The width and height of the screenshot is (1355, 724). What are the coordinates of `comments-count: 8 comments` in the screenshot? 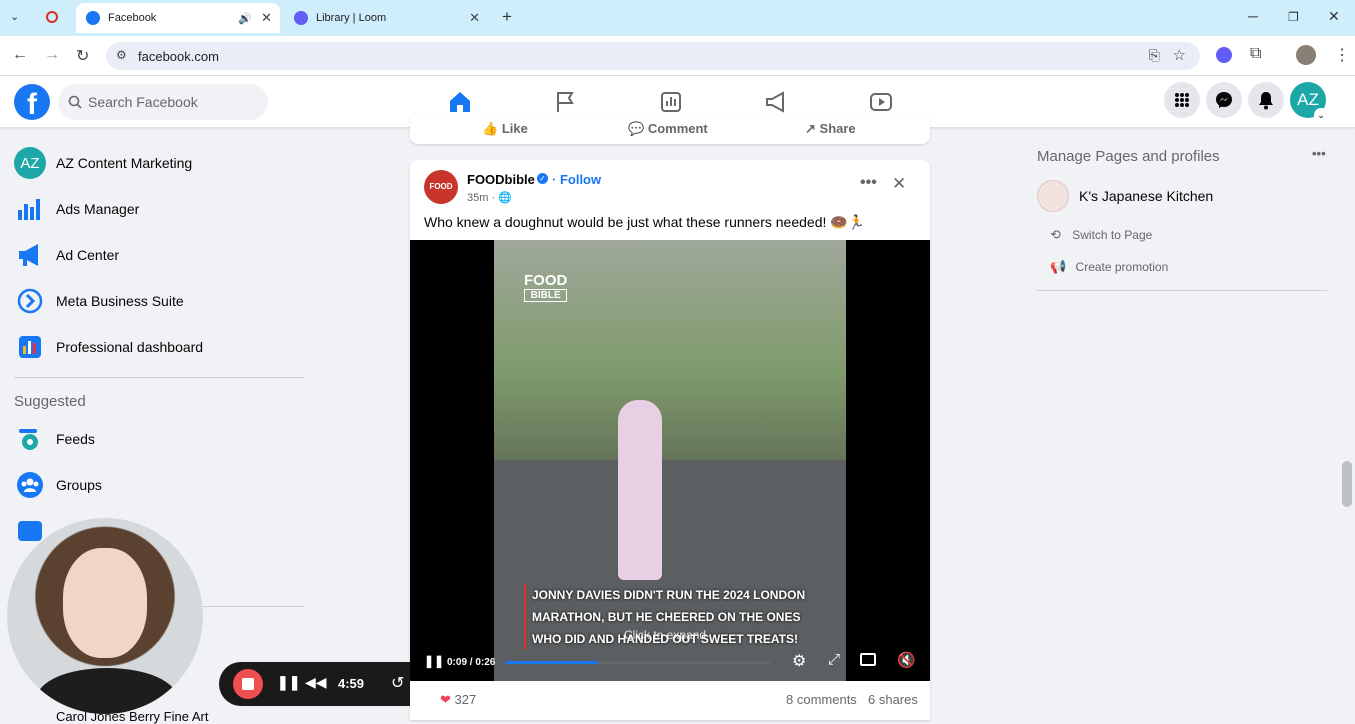 It's located at (821, 699).